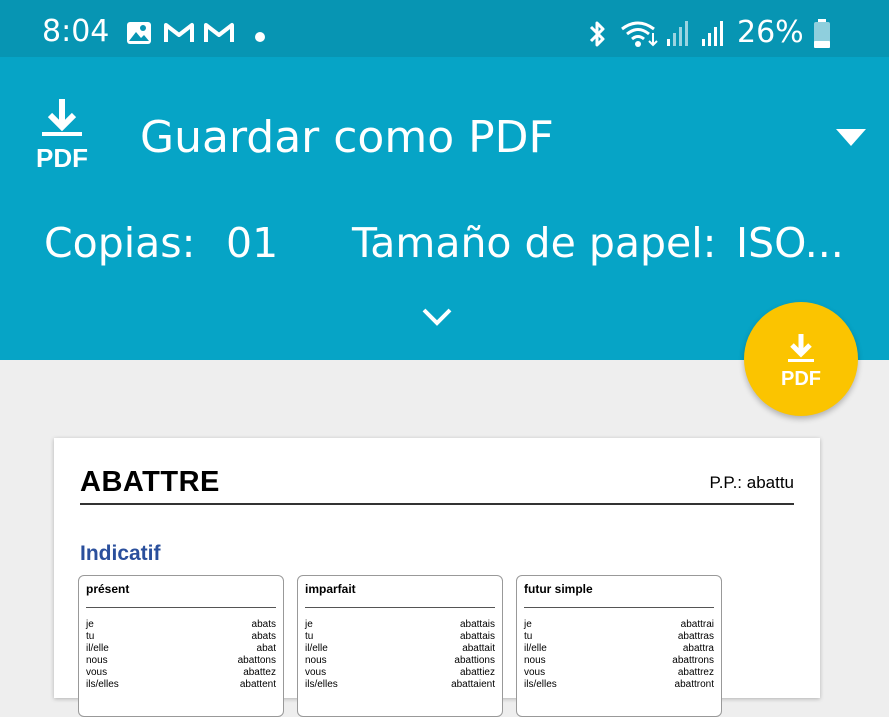 Image resolution: width=889 pixels, height=717 pixels. What do you see at coordinates (256, 660) in the screenshot?
I see `verb-form: abattons` at bounding box center [256, 660].